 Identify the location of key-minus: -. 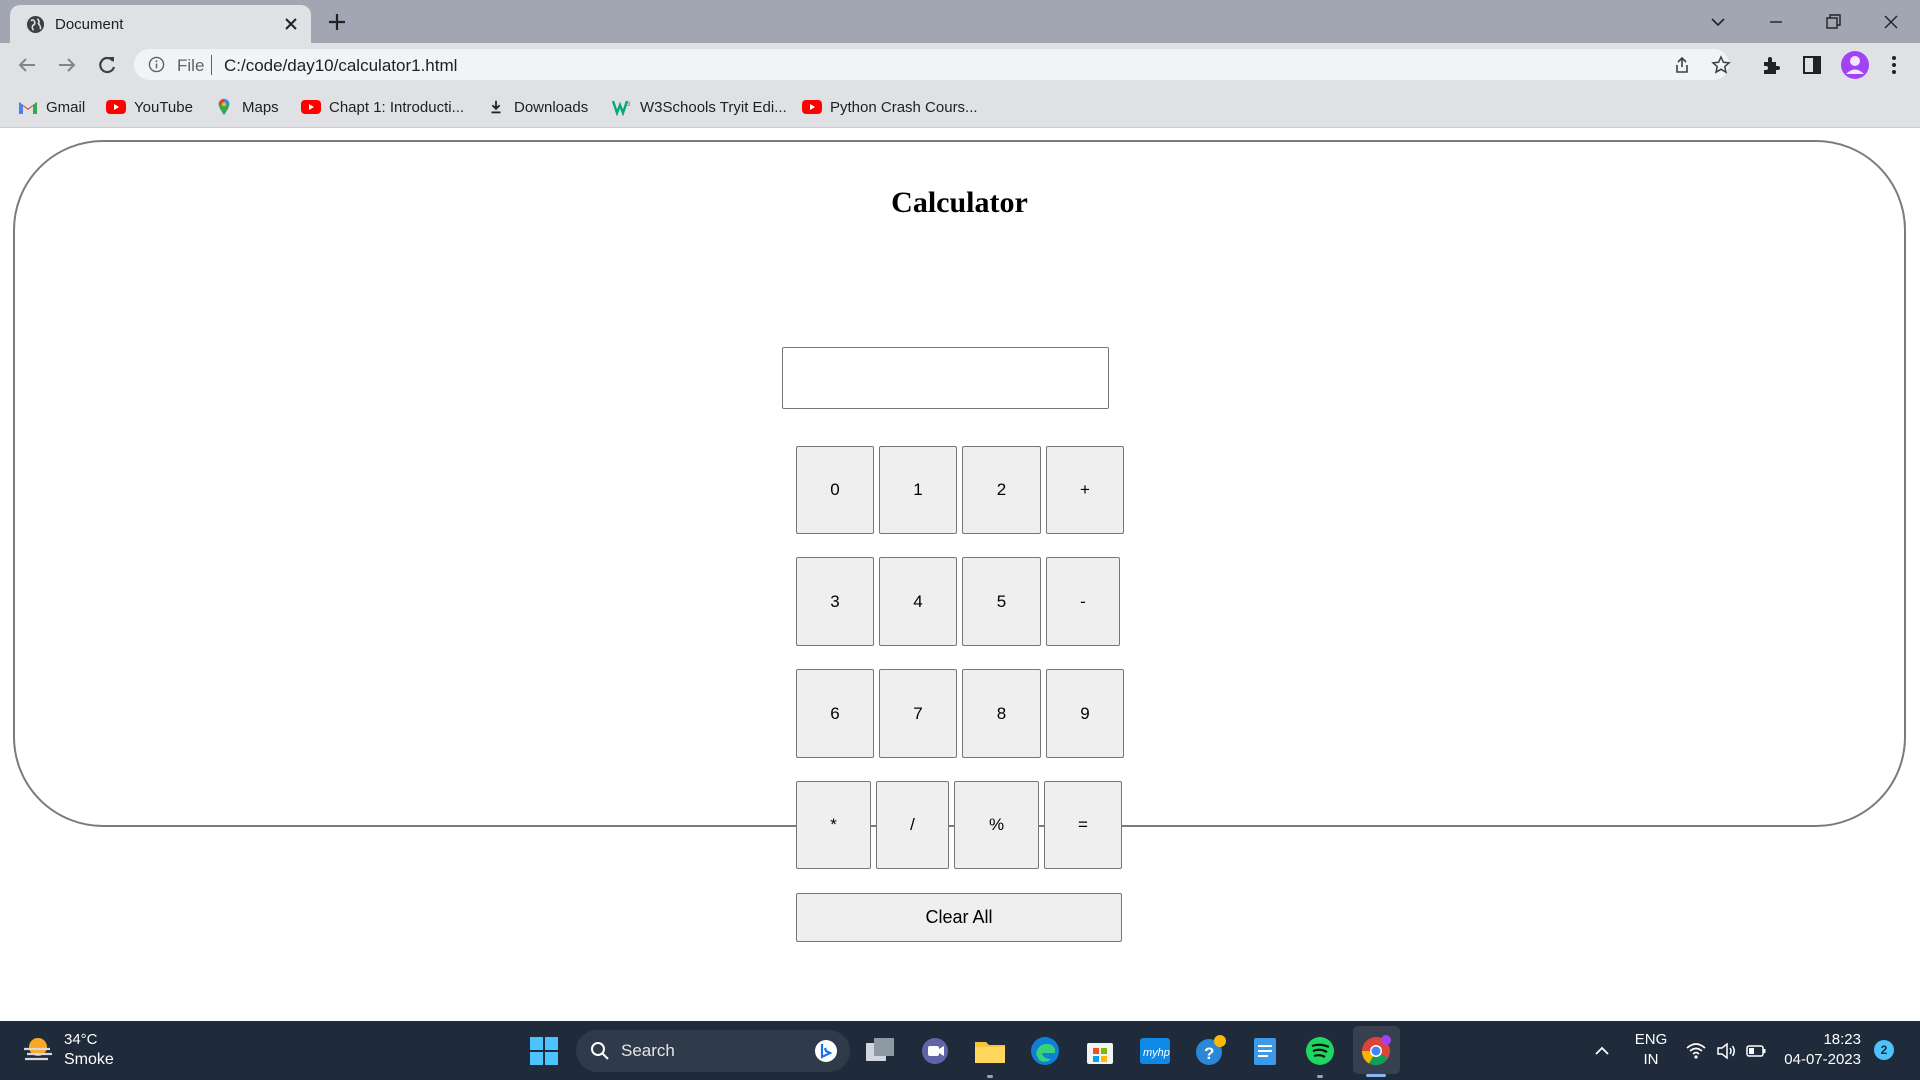
(1083, 601).